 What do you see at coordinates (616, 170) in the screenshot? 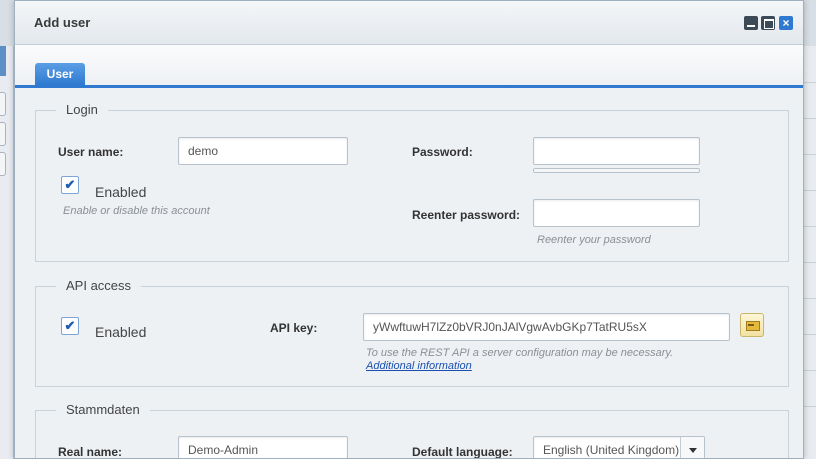
I see `password-strength-meter` at bounding box center [616, 170].